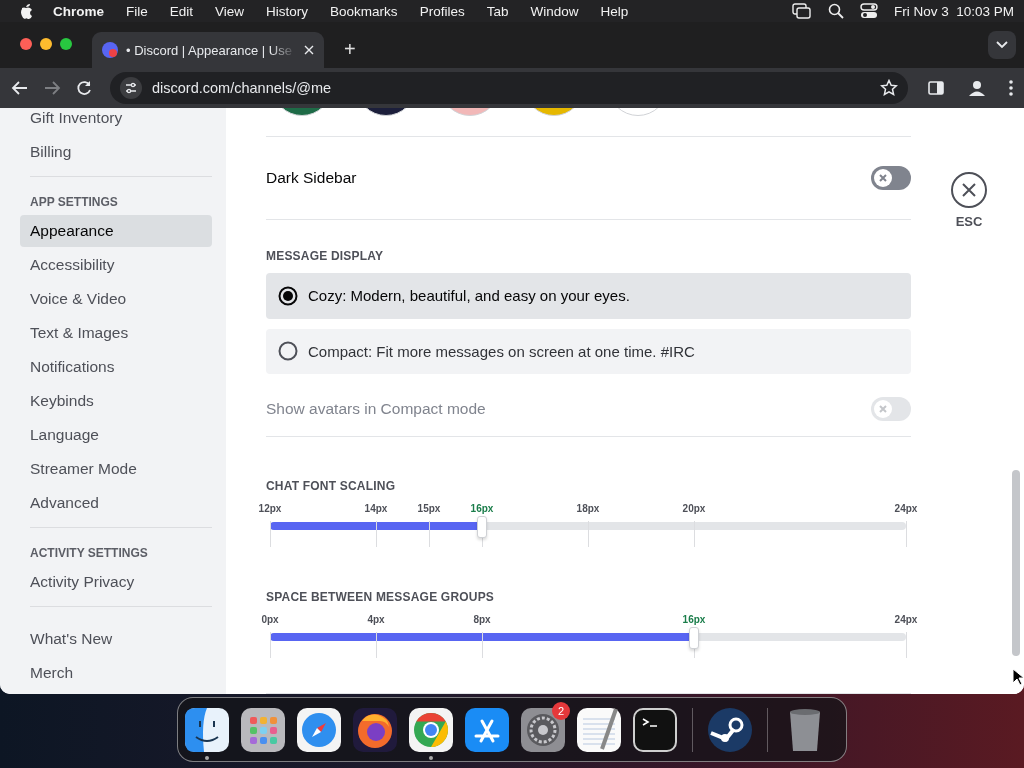  What do you see at coordinates (78, 11) in the screenshot?
I see `menu-app-name: Chrome` at bounding box center [78, 11].